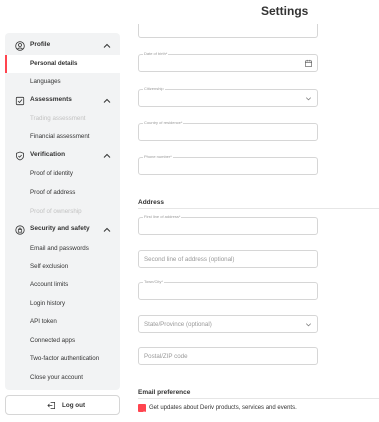 The width and height of the screenshot is (379, 422). What do you see at coordinates (74, 405) in the screenshot?
I see `logout-label: Log out` at bounding box center [74, 405].